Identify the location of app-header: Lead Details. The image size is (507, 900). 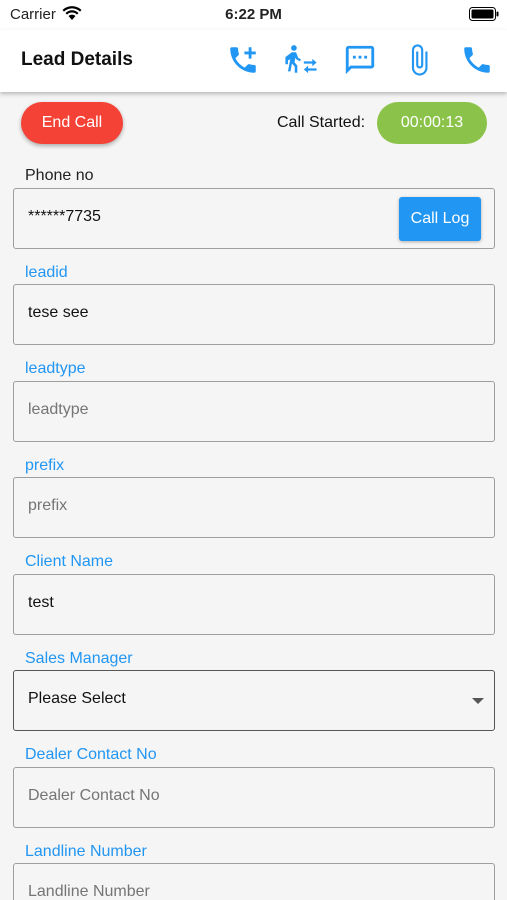
(253, 61).